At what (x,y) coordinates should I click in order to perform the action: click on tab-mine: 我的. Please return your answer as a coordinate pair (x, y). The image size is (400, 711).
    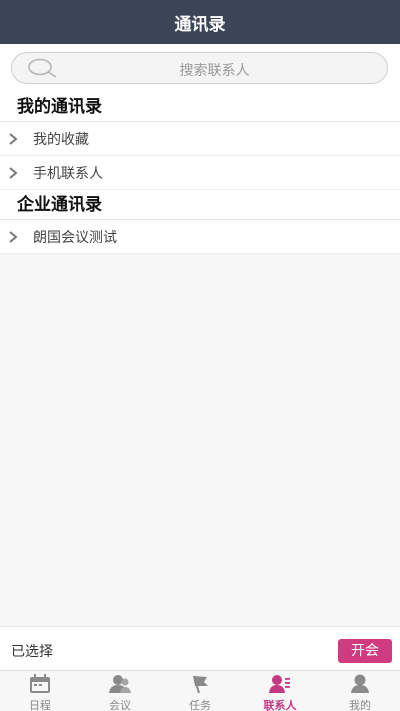
    Looking at the image, I should click on (360, 691).